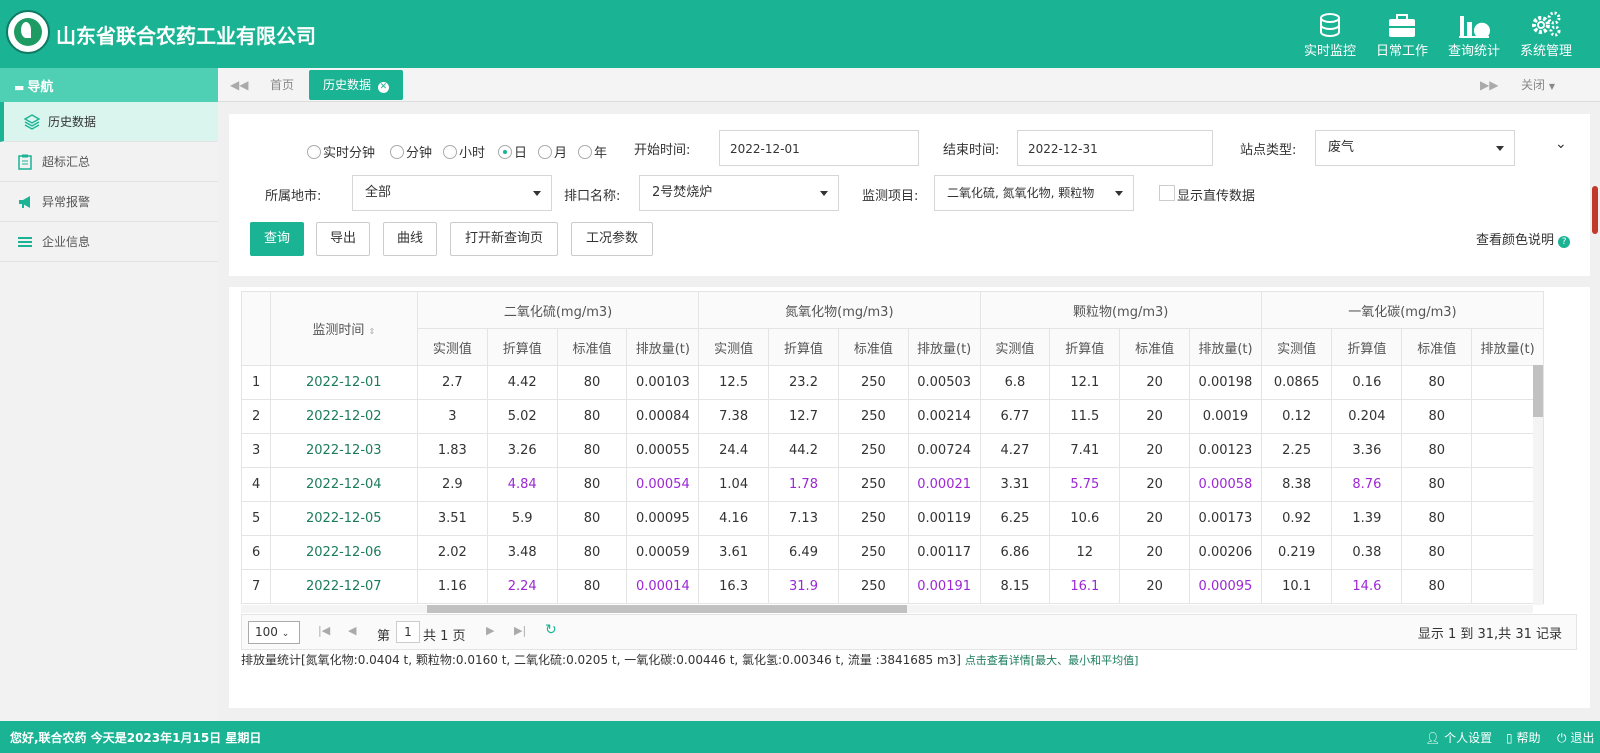 The width and height of the screenshot is (1600, 753). What do you see at coordinates (819, 148) in the screenshot?
I see `start-time-input: 2022-12-01` at bounding box center [819, 148].